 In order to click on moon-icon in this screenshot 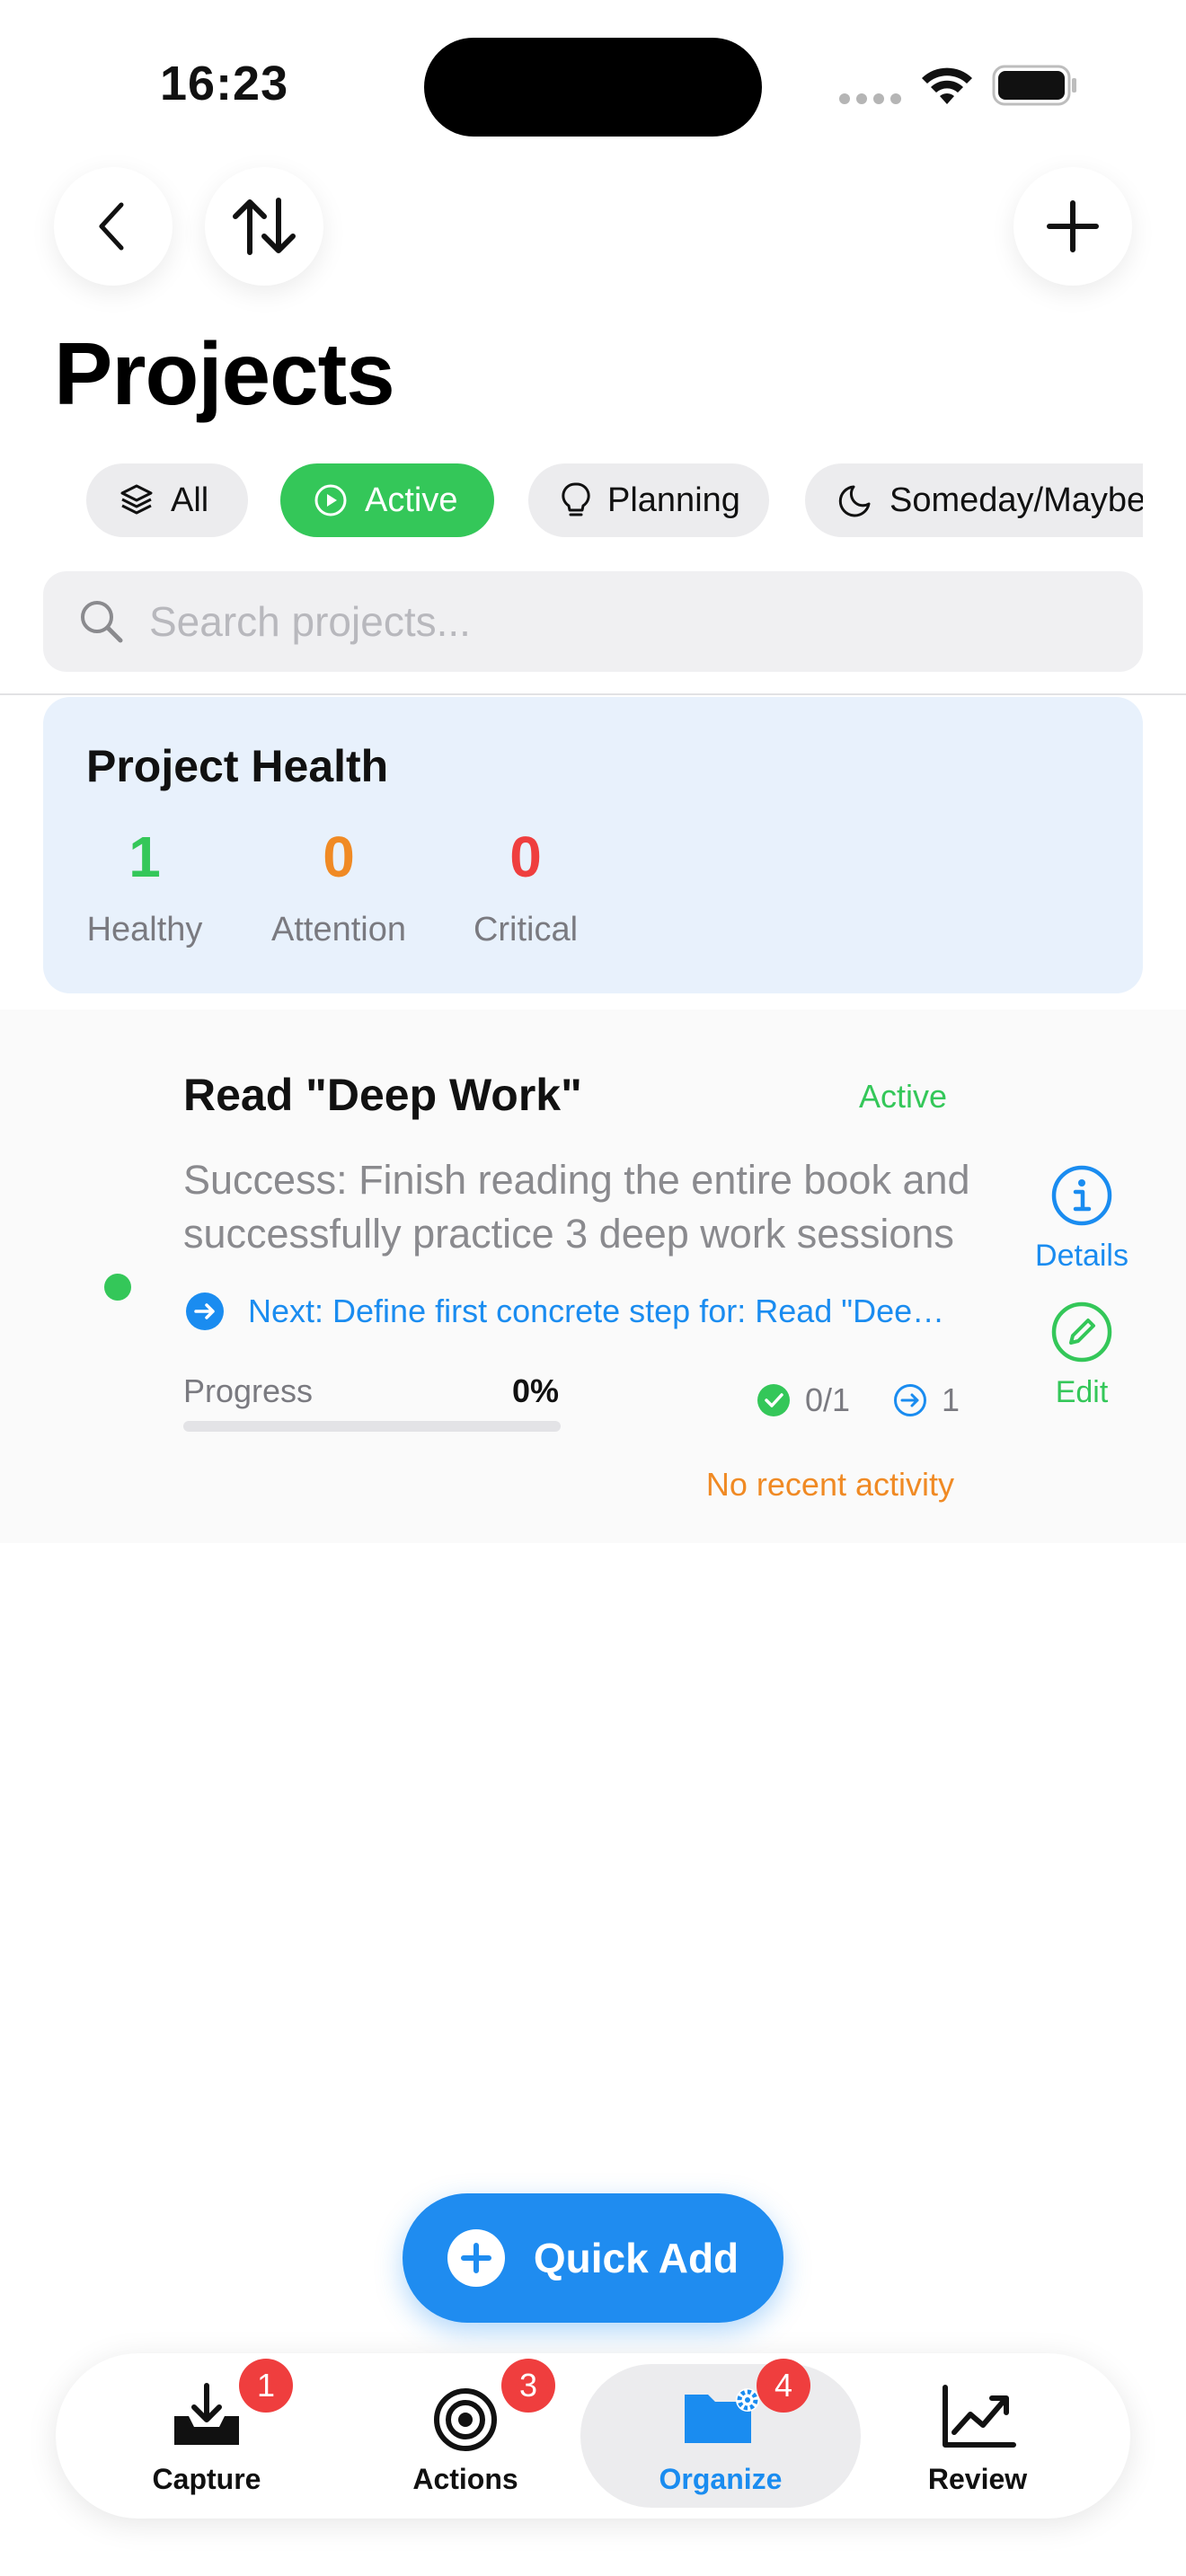, I will do `click(854, 501)`.